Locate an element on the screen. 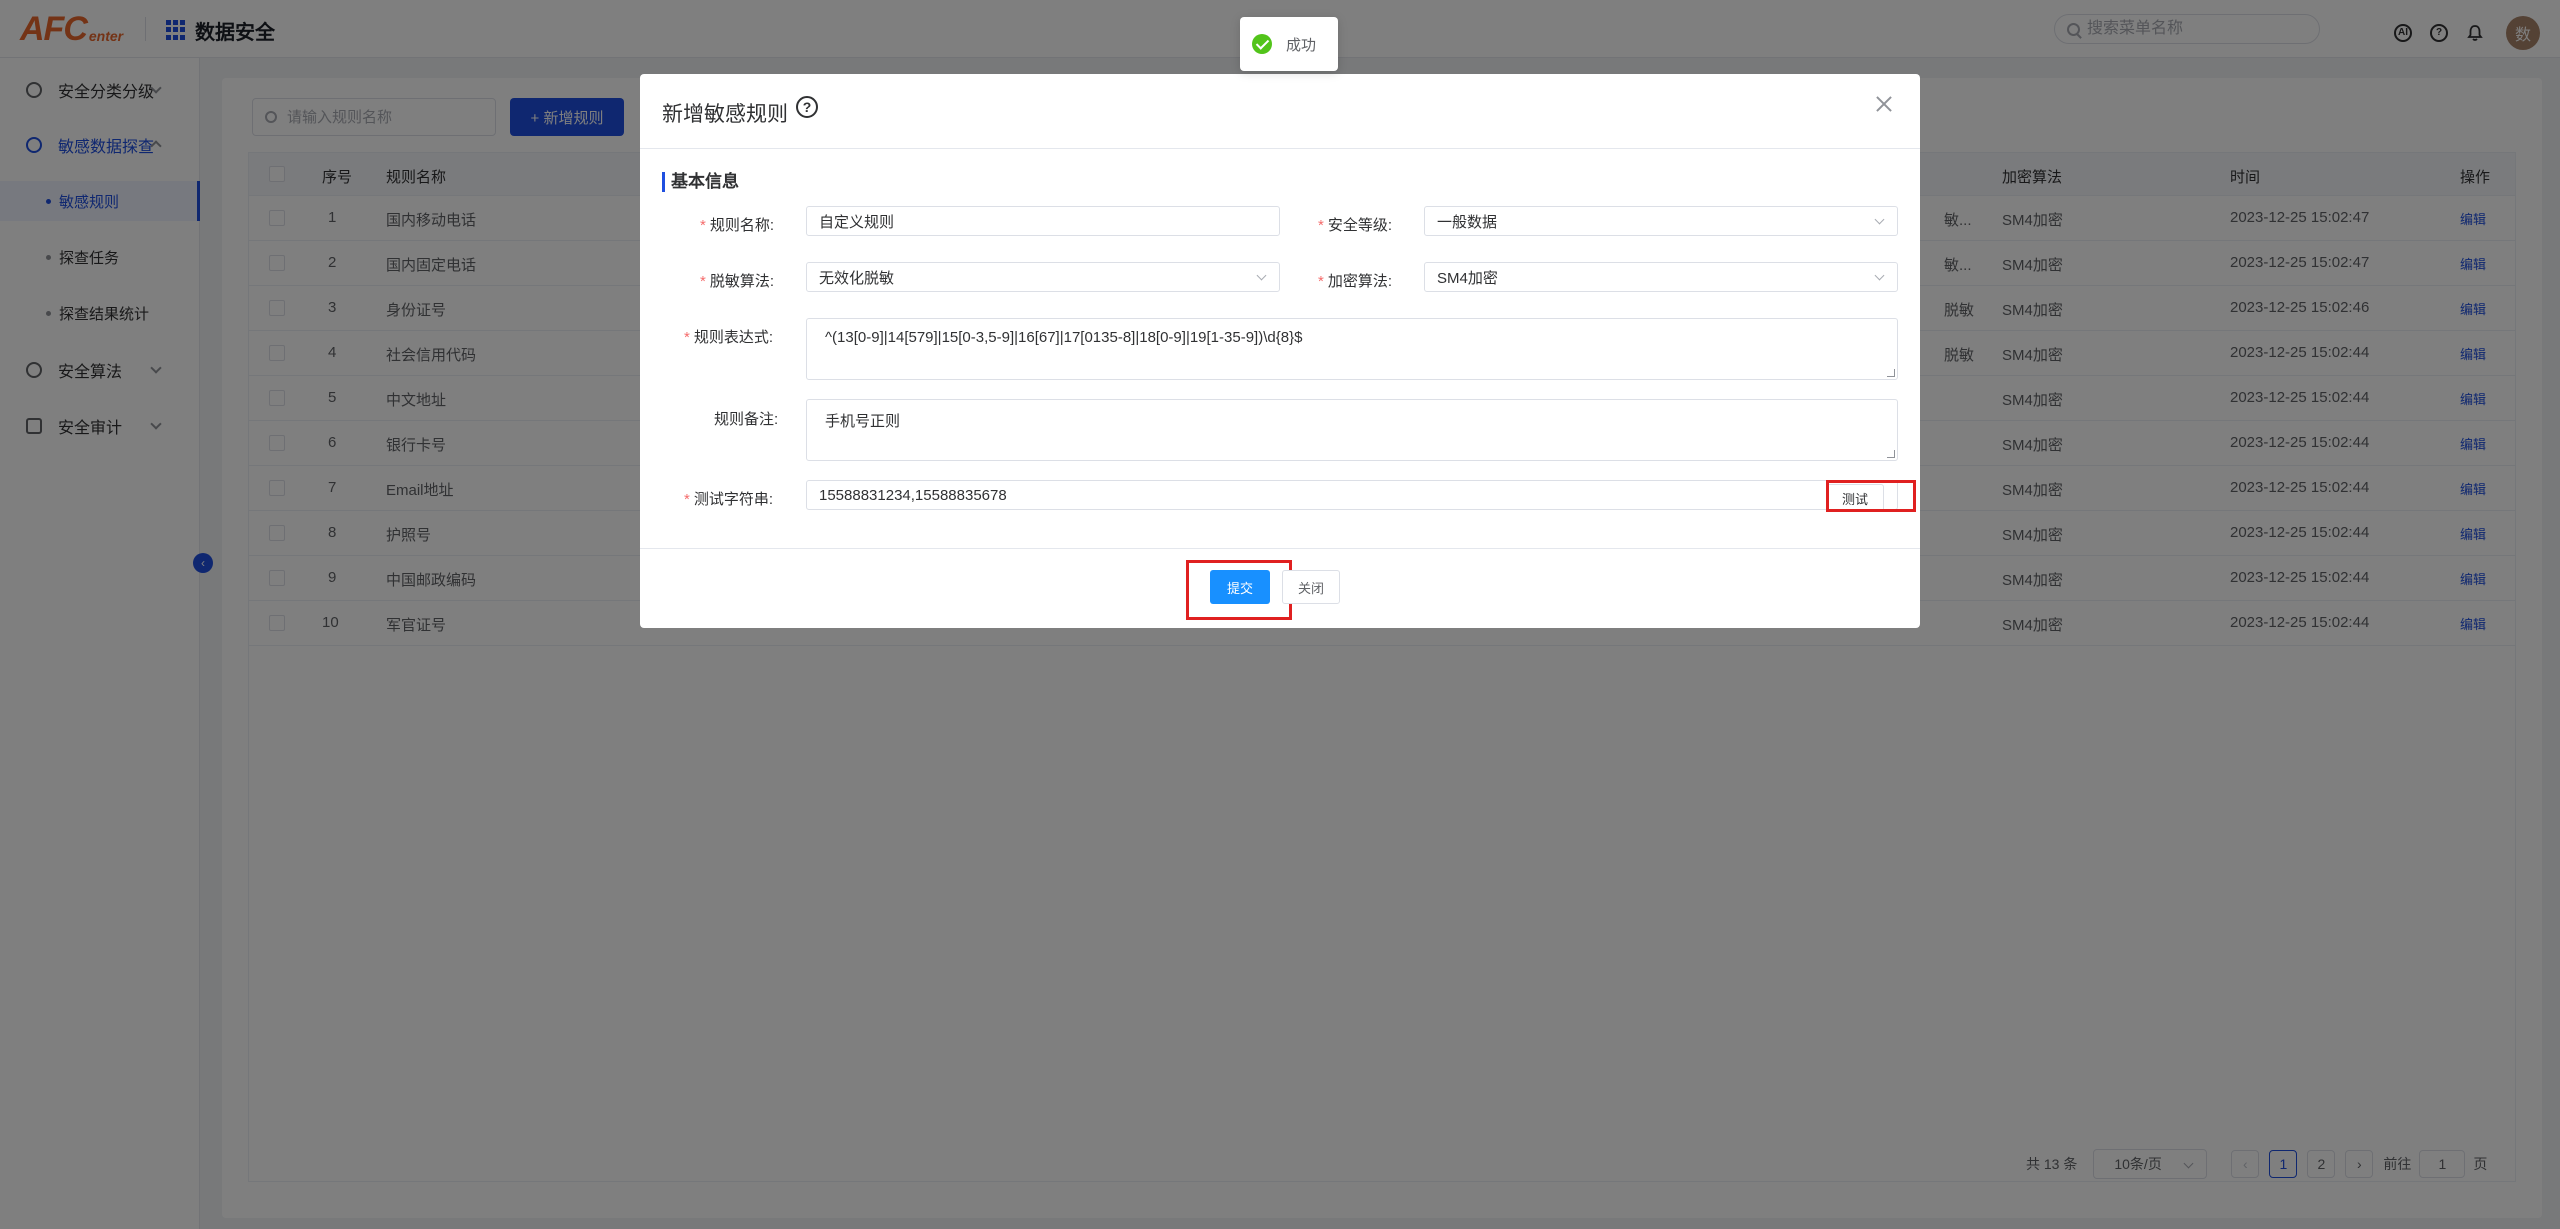 The image size is (2560, 1229). security-level-label: * 安全等级: is located at coordinates (1355, 225).